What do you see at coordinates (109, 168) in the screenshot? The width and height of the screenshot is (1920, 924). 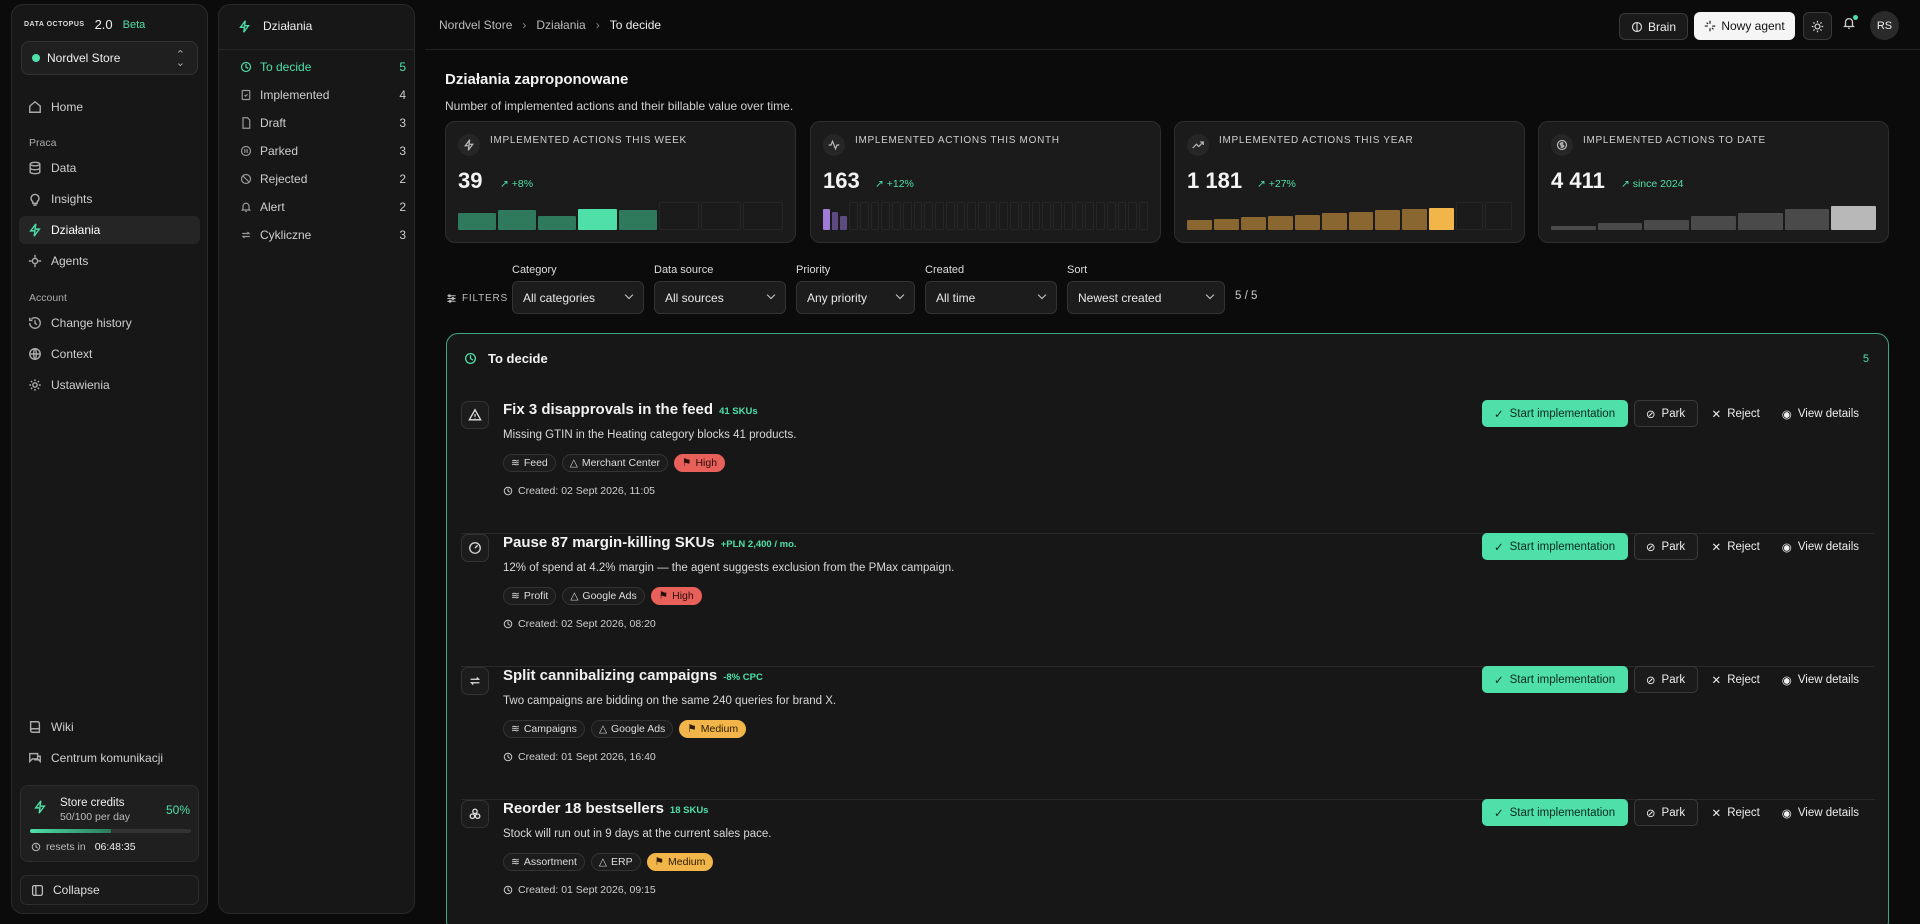 I see `sidebar-item-data: Data` at bounding box center [109, 168].